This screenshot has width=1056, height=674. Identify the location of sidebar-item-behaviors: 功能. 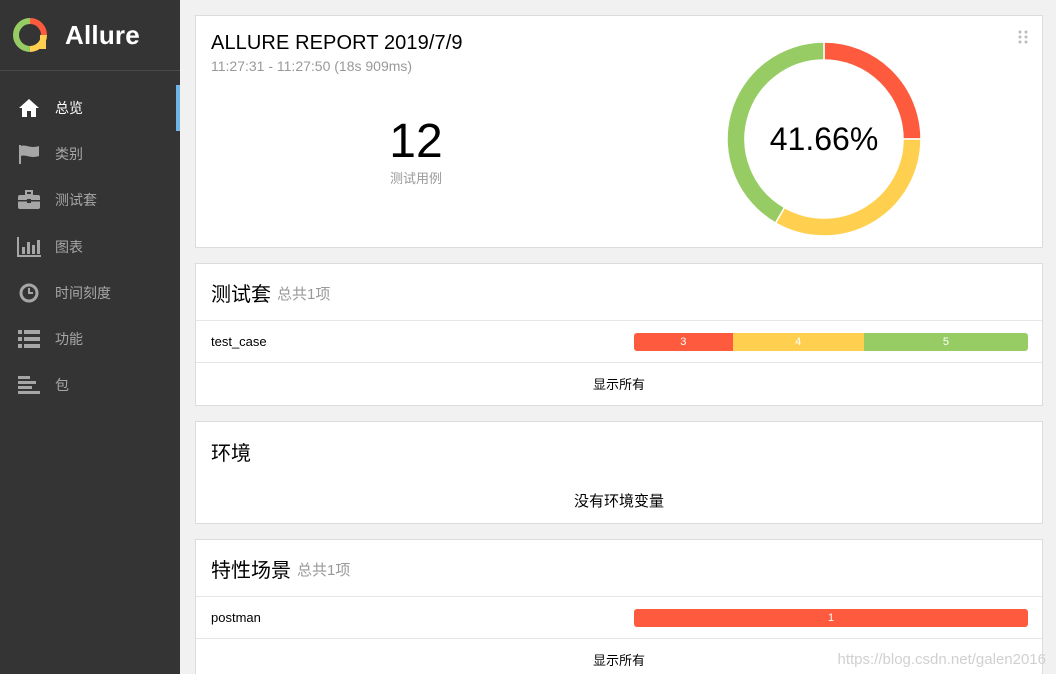
(90, 339).